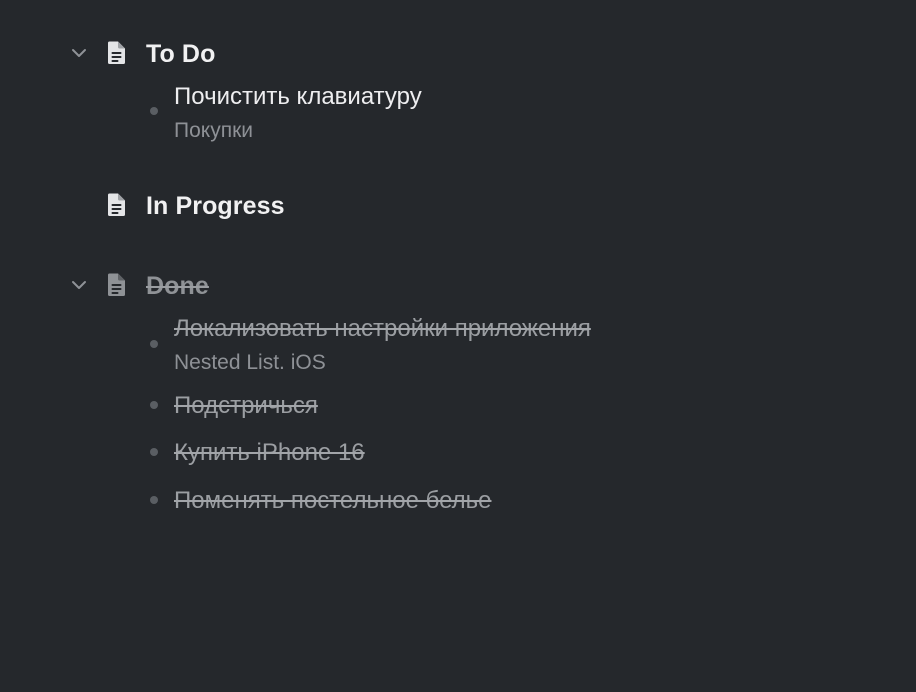  Describe the element at coordinates (382, 328) in the screenshot. I see `item-title: Локализовать настройки приложения` at that location.